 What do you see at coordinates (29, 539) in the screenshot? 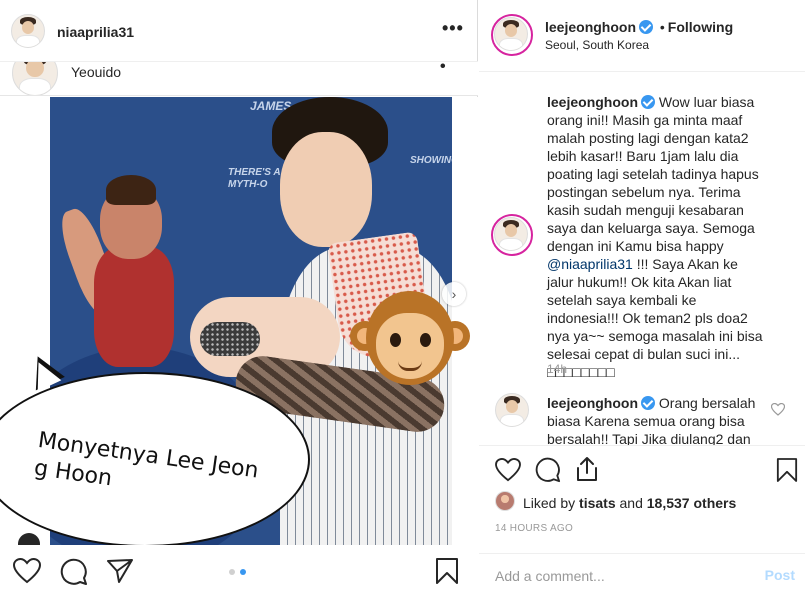
I see `tag-user-icon` at bounding box center [29, 539].